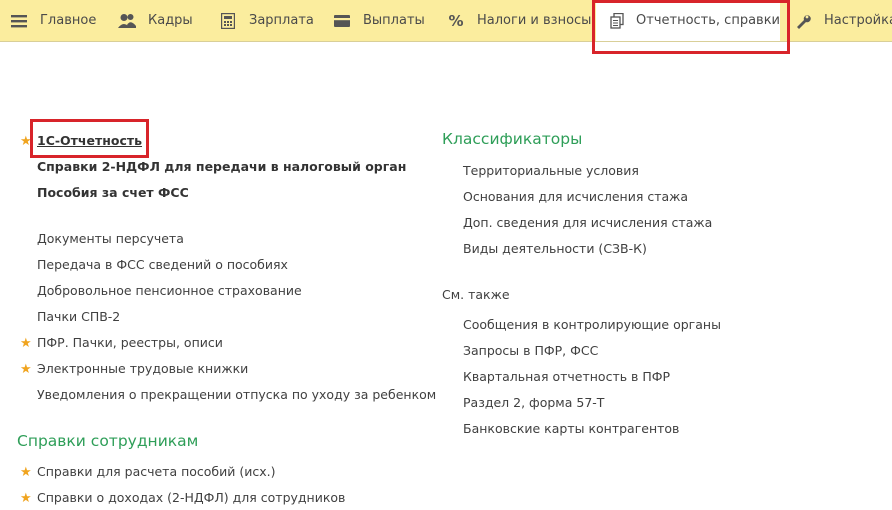 The height and width of the screenshot is (510, 892). What do you see at coordinates (534, 20) in the screenshot?
I see `tab-label: Налоги и взносы` at bounding box center [534, 20].